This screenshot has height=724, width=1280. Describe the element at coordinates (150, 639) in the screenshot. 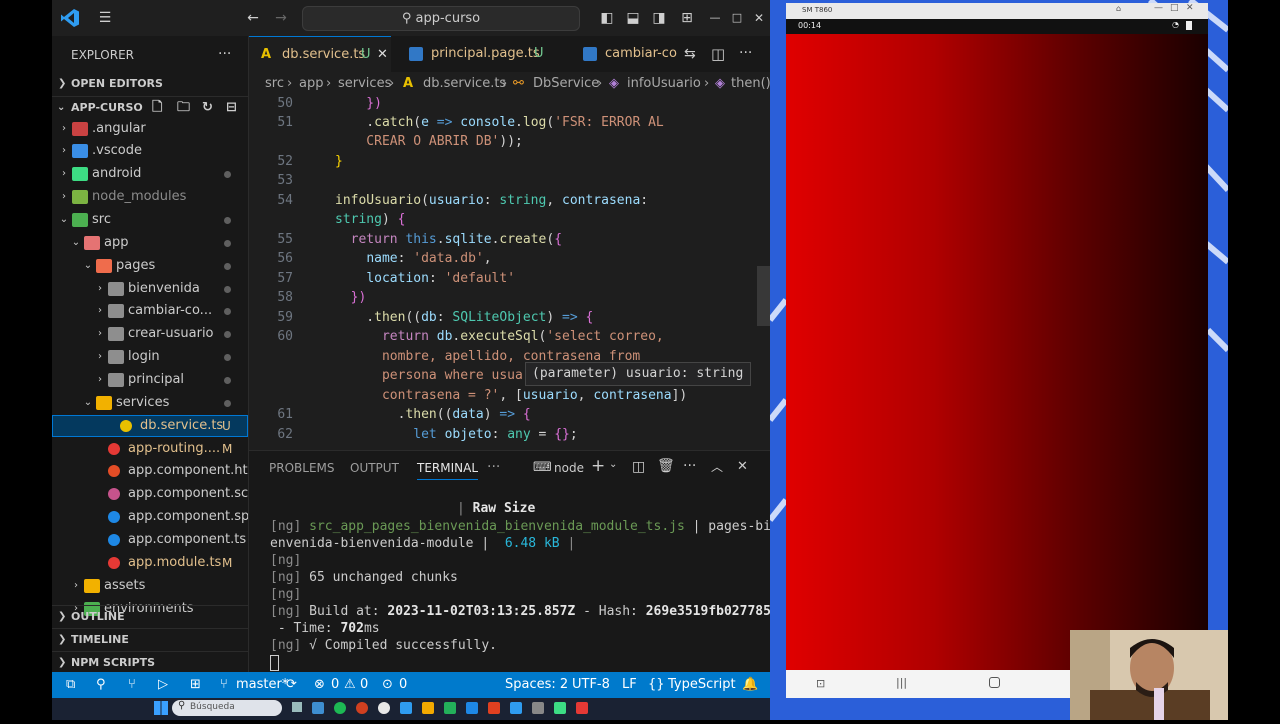

I see `timeline-section: ❯ TIMELINE` at that location.